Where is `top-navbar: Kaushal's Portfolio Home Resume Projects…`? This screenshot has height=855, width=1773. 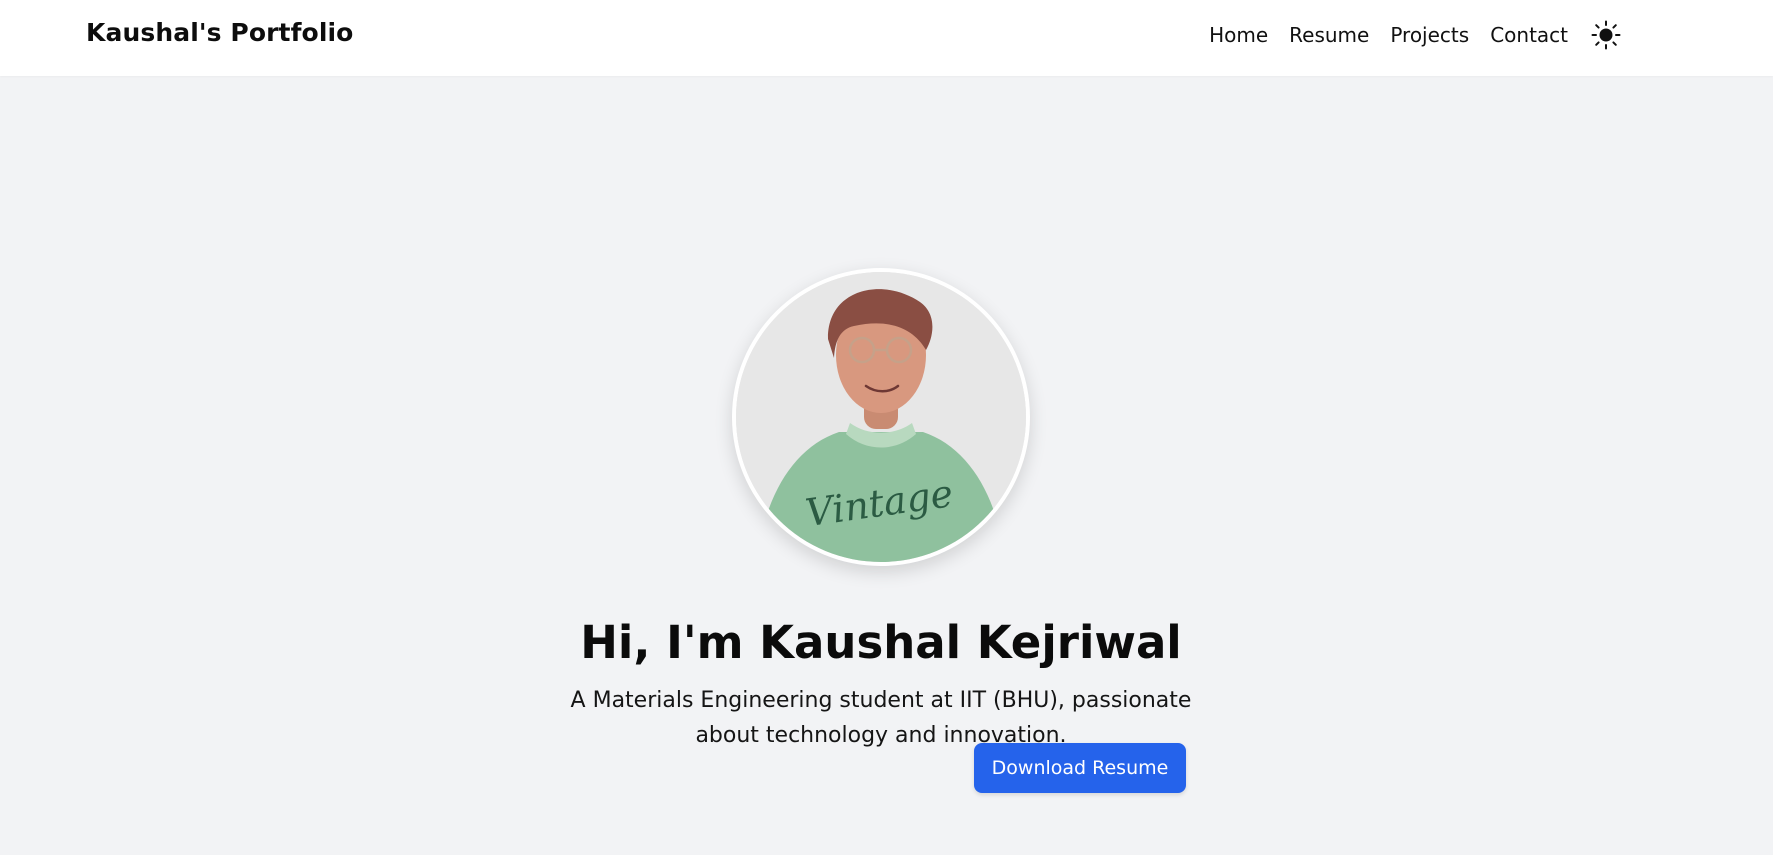
top-navbar: Kaushal's Portfolio Home Resume Projects… is located at coordinates (886, 38).